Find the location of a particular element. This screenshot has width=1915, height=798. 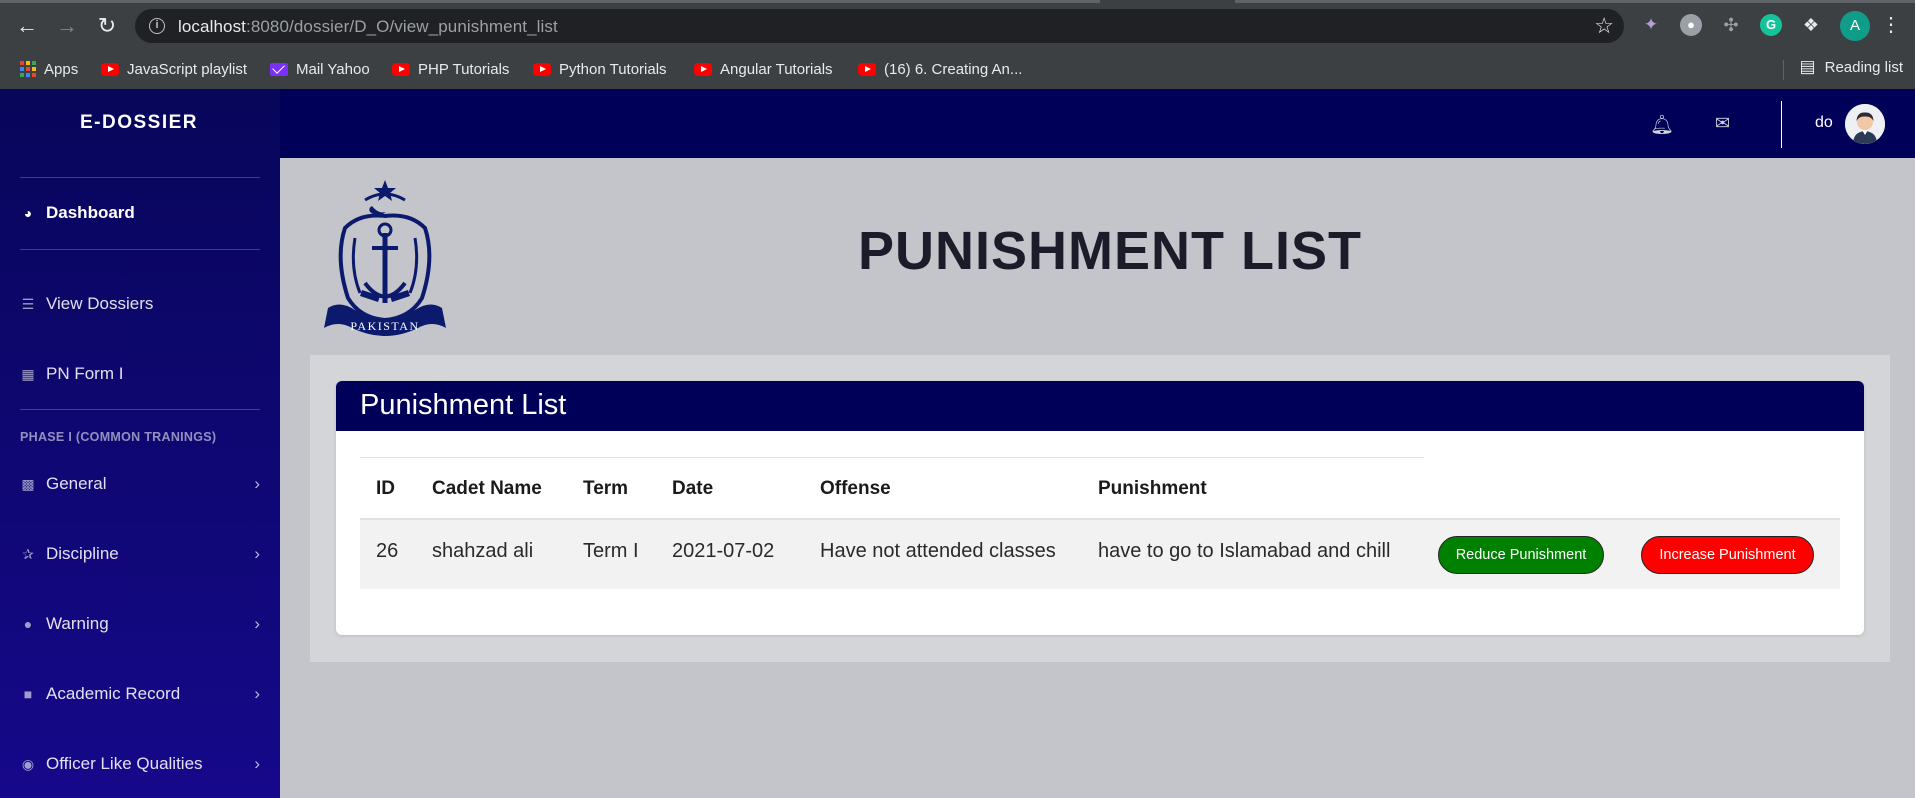

svg-text: PAKISTAN is located at coordinates (384, 326).